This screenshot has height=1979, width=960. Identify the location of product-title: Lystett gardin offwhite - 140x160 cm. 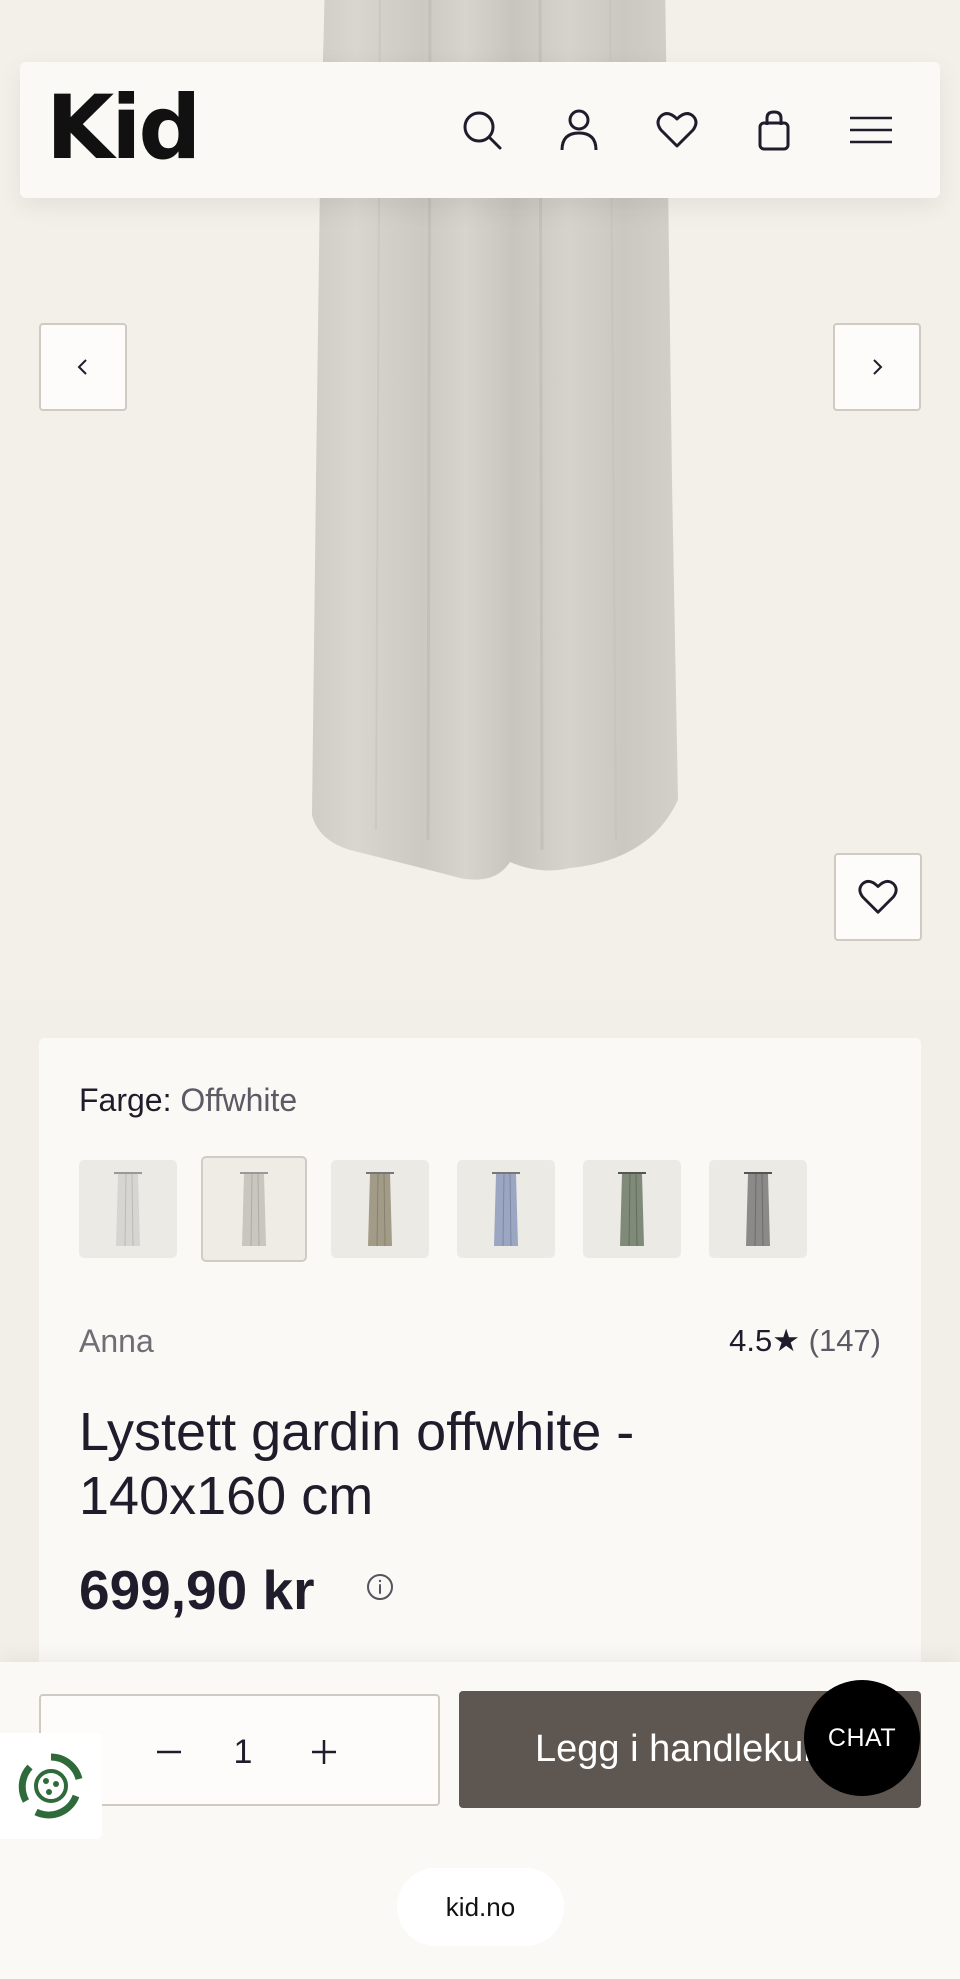
(357, 1464).